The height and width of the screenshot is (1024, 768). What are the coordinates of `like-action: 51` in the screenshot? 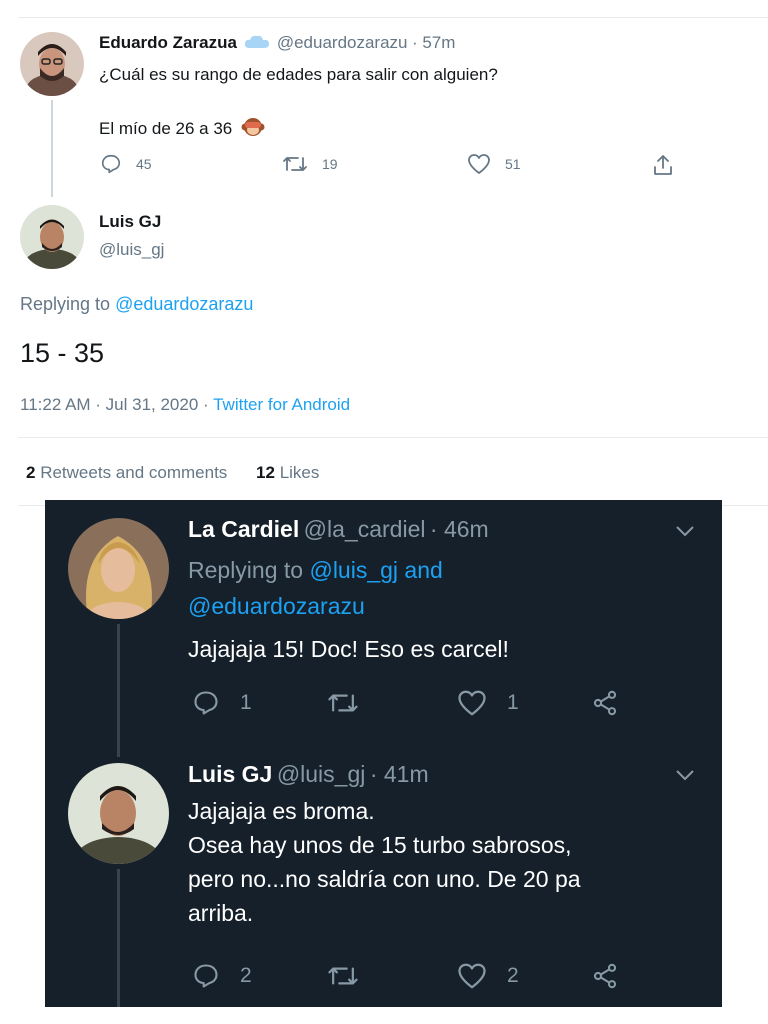 It's located at (494, 164).